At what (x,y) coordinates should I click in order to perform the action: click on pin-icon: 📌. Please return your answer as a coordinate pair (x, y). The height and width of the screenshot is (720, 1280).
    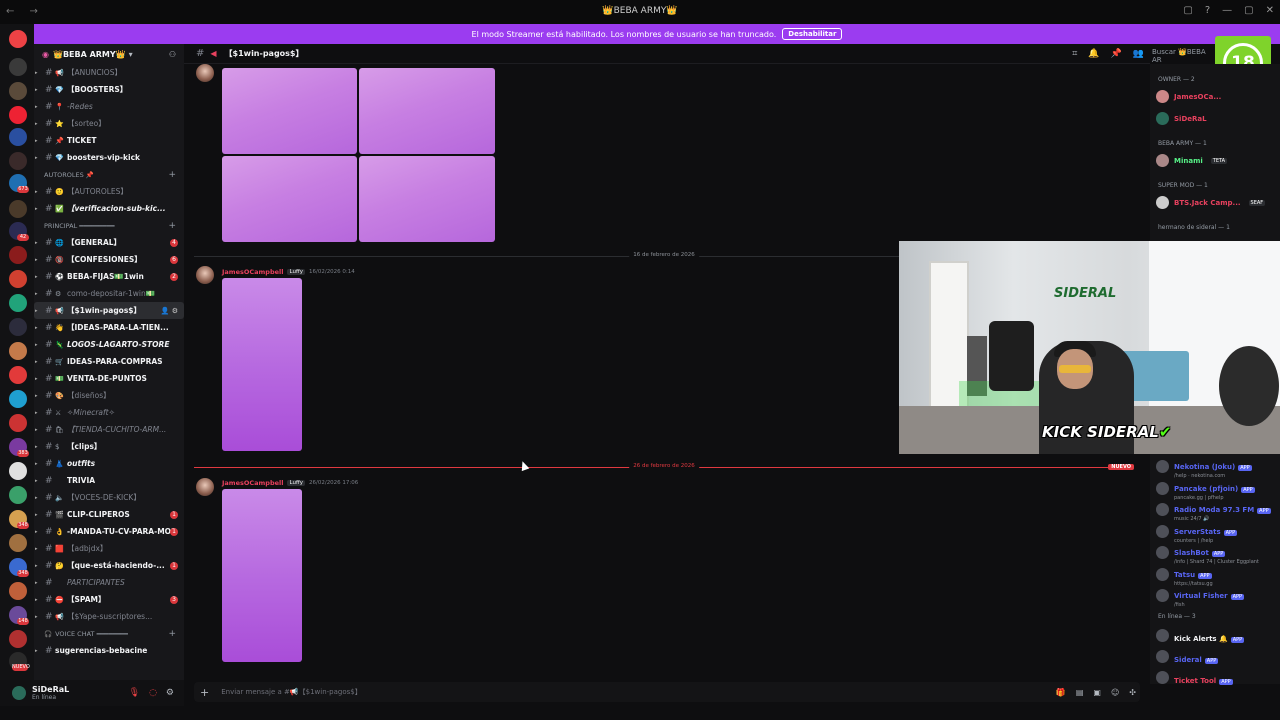
    Looking at the image, I should click on (1116, 54).